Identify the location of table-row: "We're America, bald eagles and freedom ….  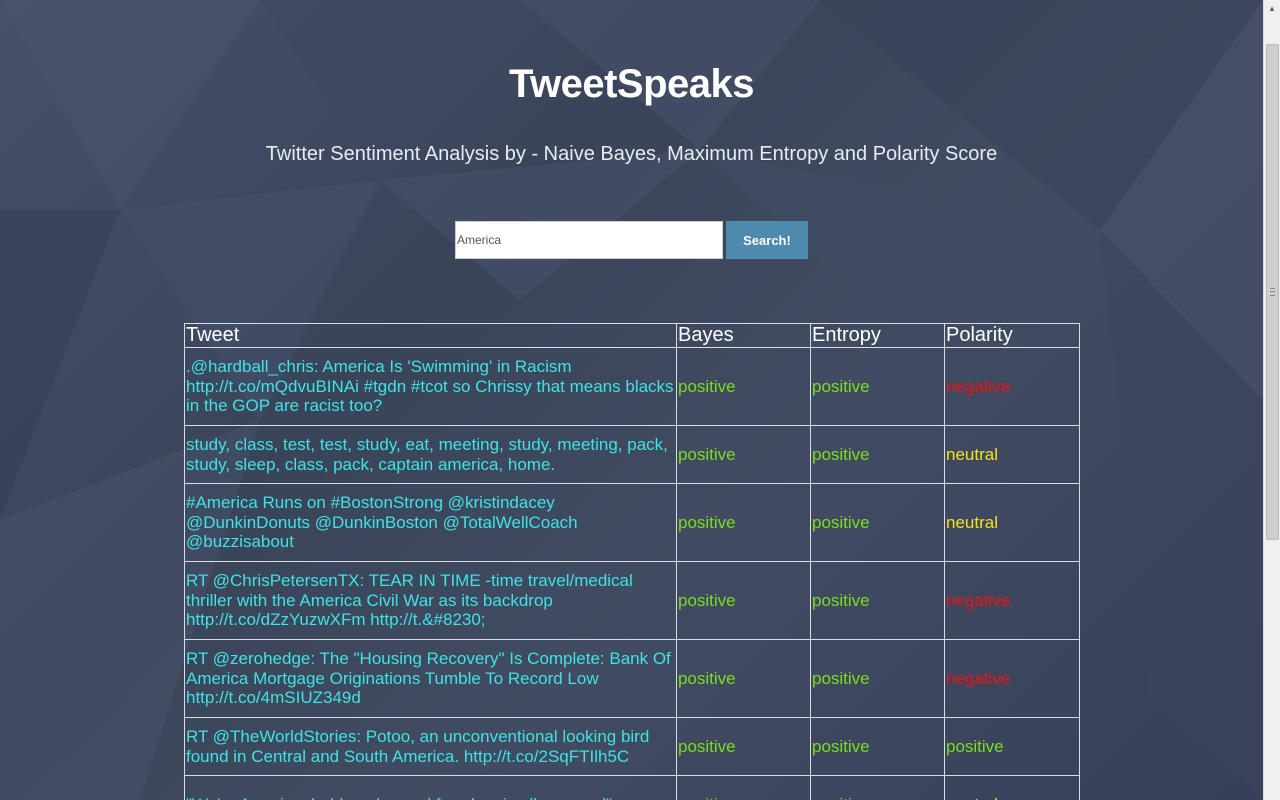
(632, 787).